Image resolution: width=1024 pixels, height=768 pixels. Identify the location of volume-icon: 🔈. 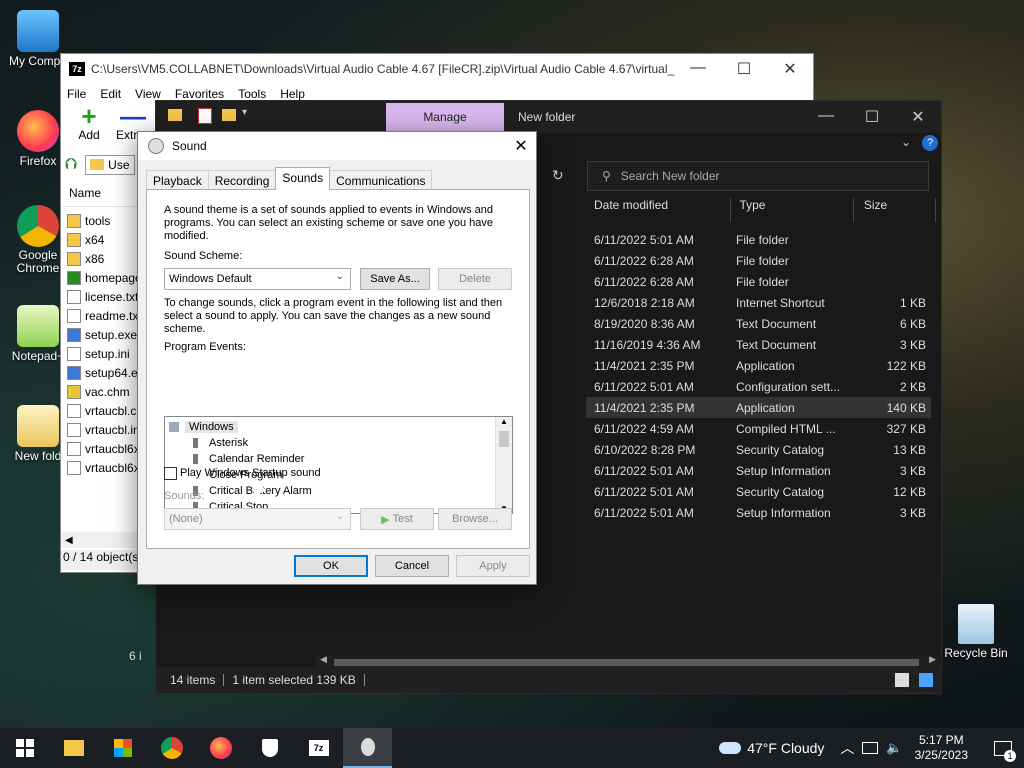
(894, 748).